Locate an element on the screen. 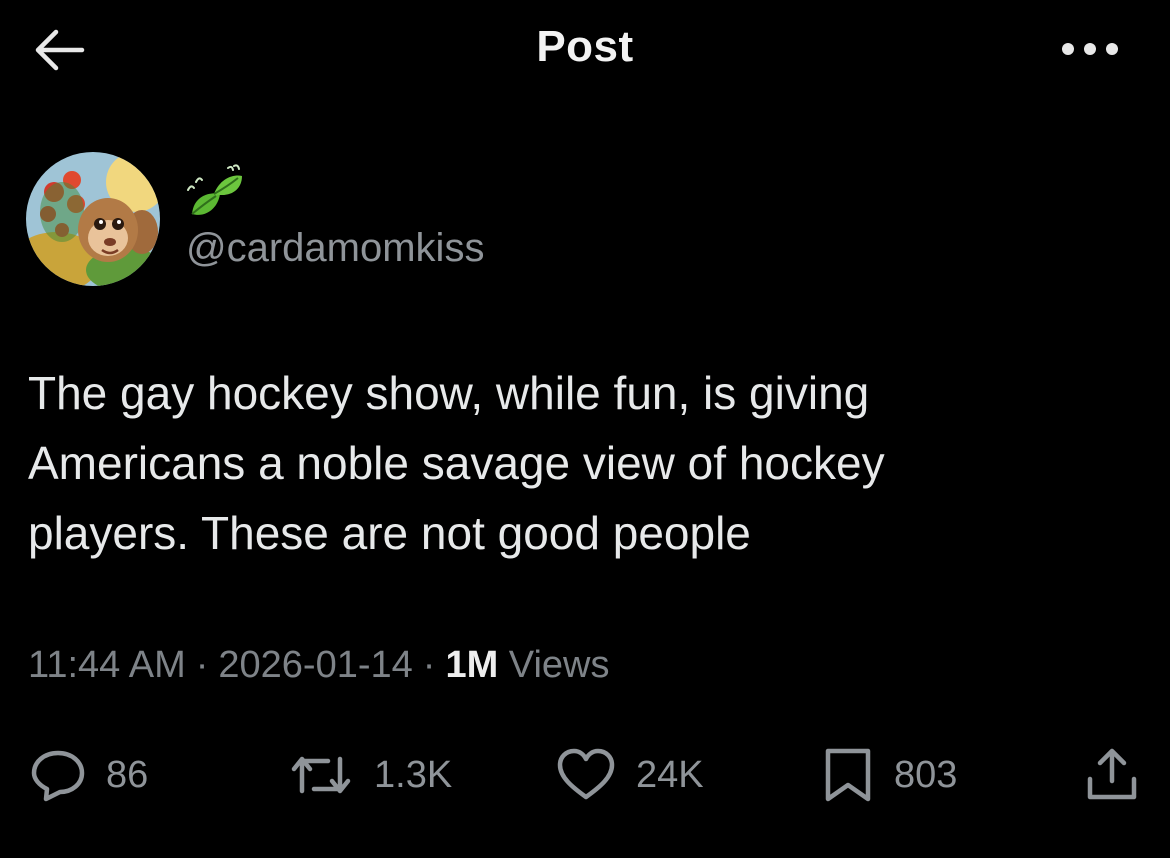 The width and height of the screenshot is (1170, 858). post-meta: 11:44 AM · 2026-01-14 · 1M Views is located at coordinates (318, 665).